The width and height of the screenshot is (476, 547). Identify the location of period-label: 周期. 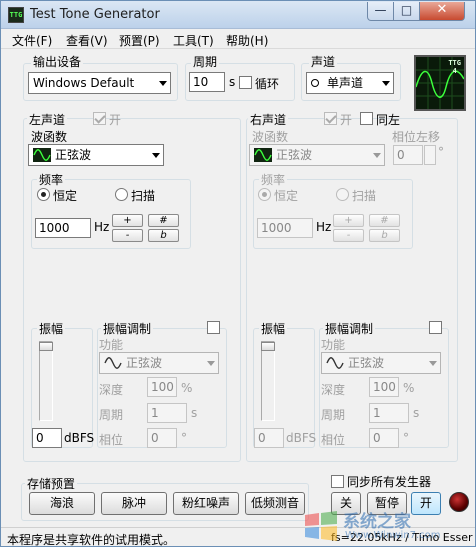
(205, 61).